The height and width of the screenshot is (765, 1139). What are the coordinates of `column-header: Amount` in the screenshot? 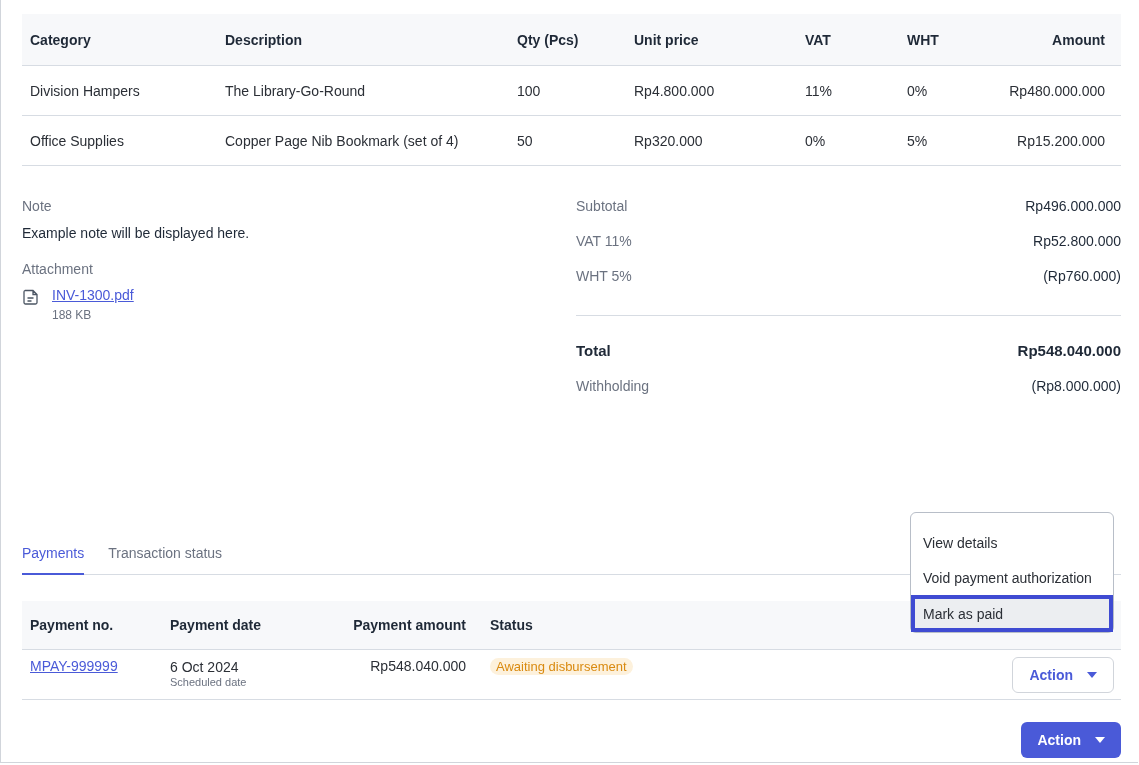 It's located at (1078, 39).